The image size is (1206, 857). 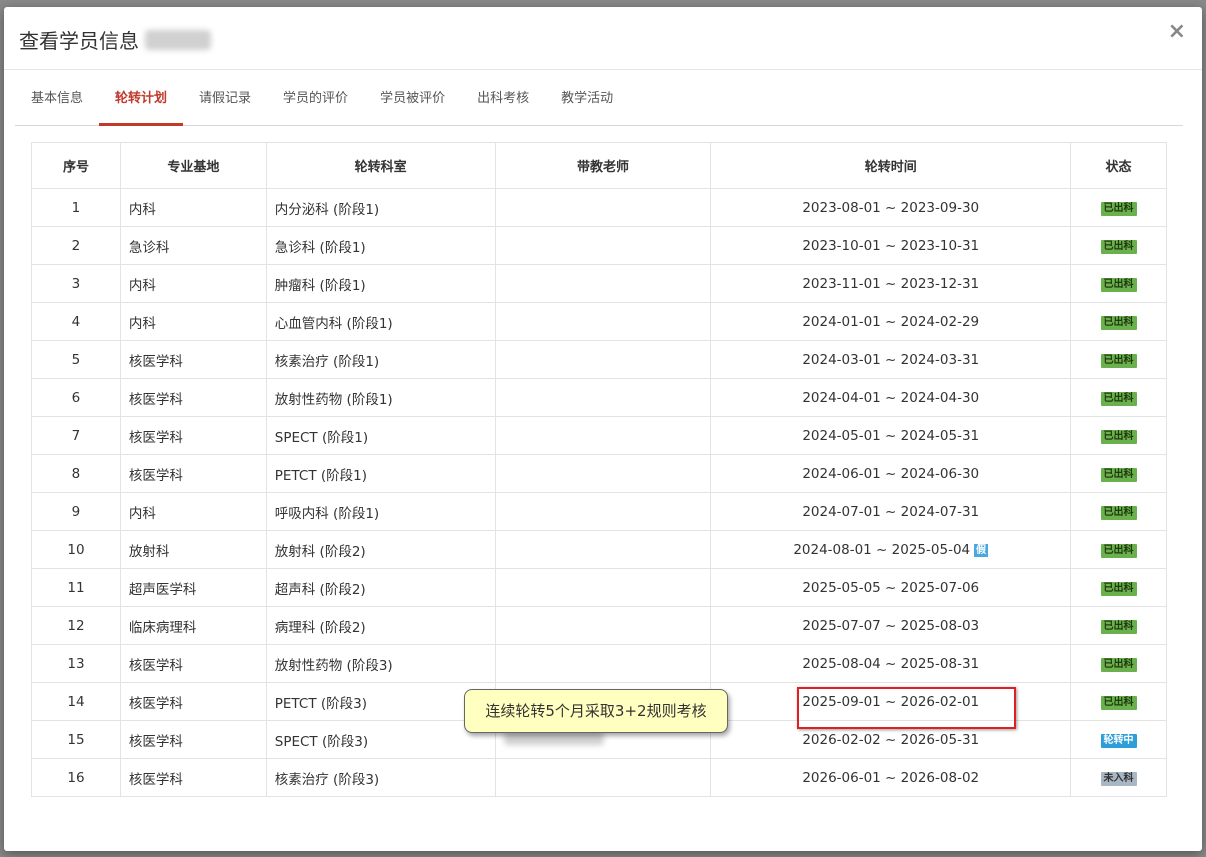 What do you see at coordinates (380, 663) in the screenshot?
I see `row-dept: 放射性药物 (阶段3)` at bounding box center [380, 663].